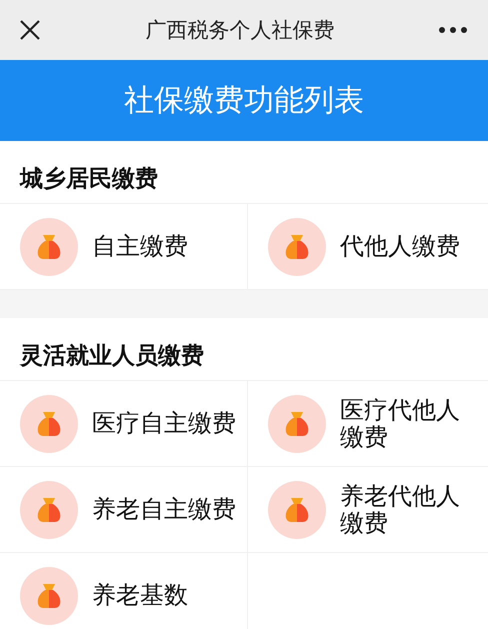 Image resolution: width=488 pixels, height=629 pixels. Describe the element at coordinates (164, 509) in the screenshot. I see `item-label: 养老自主缴费` at that location.